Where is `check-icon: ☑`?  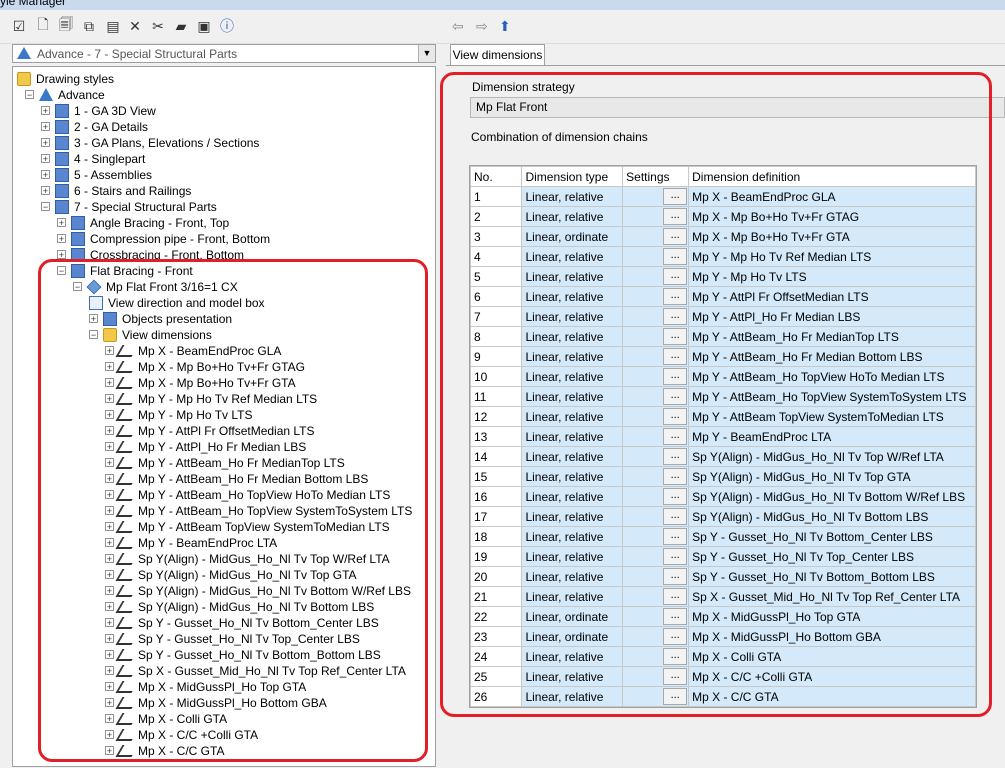
check-icon: ☑ is located at coordinates (19, 26).